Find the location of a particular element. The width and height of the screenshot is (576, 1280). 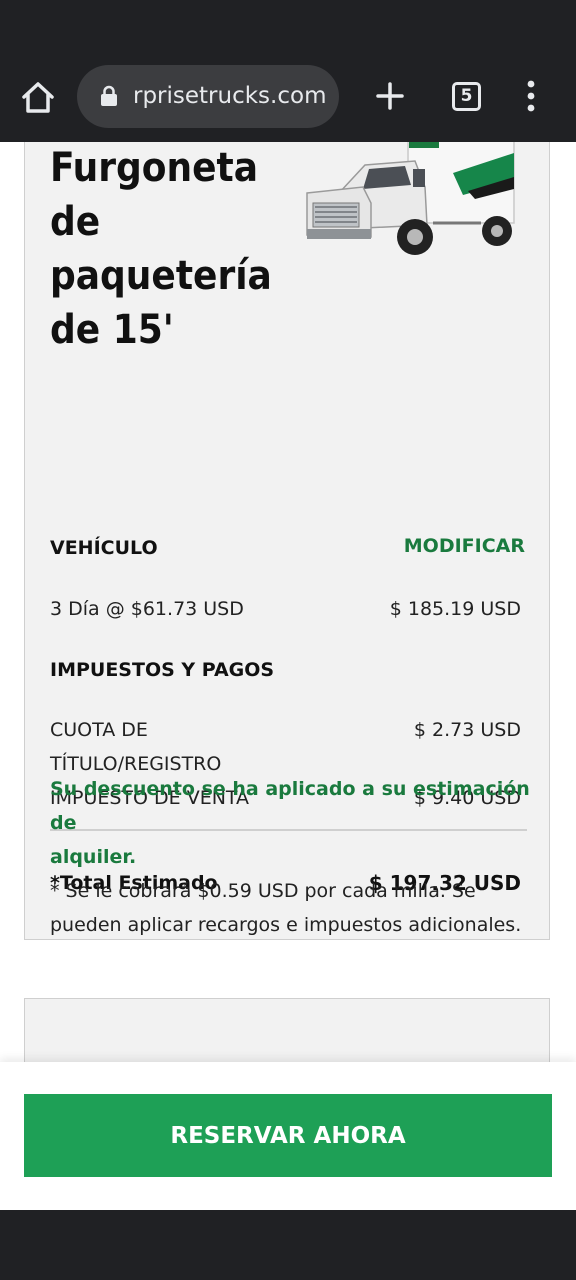

title-fee-label-line1: CUOTA DE is located at coordinates (99, 730).